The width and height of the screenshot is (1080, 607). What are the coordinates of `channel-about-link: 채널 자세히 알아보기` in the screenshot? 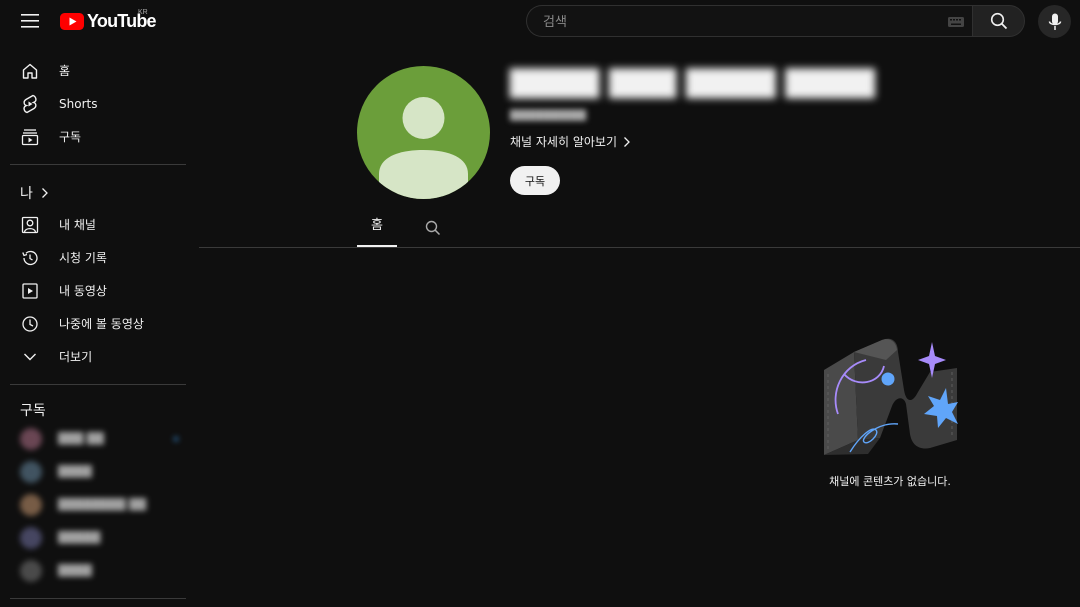 It's located at (570, 141).